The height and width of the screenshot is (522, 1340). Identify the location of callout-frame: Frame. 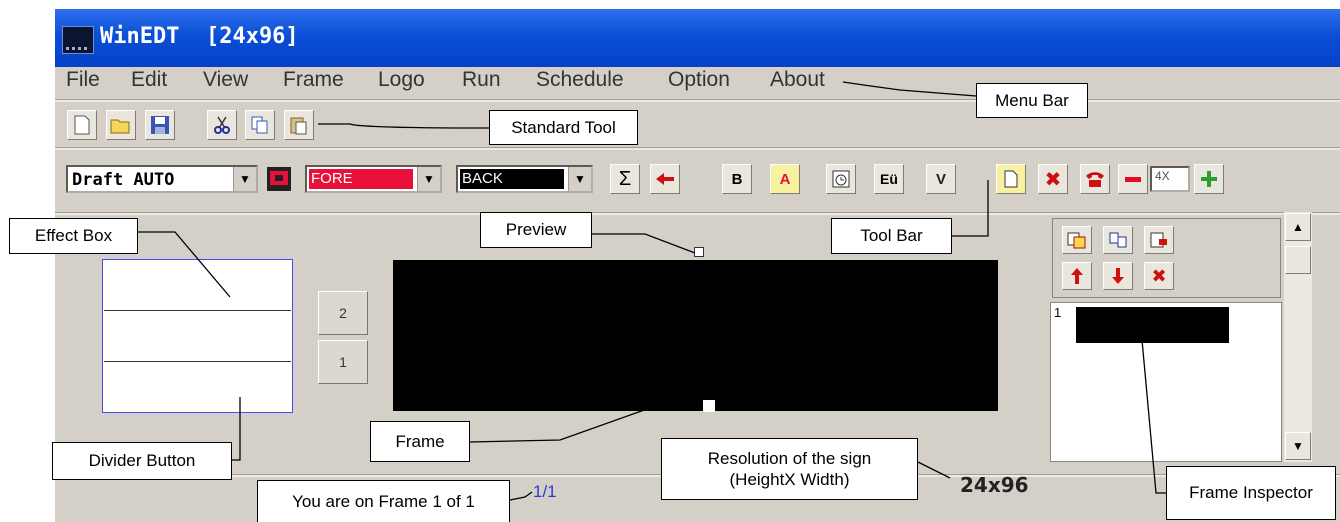
(420, 441).